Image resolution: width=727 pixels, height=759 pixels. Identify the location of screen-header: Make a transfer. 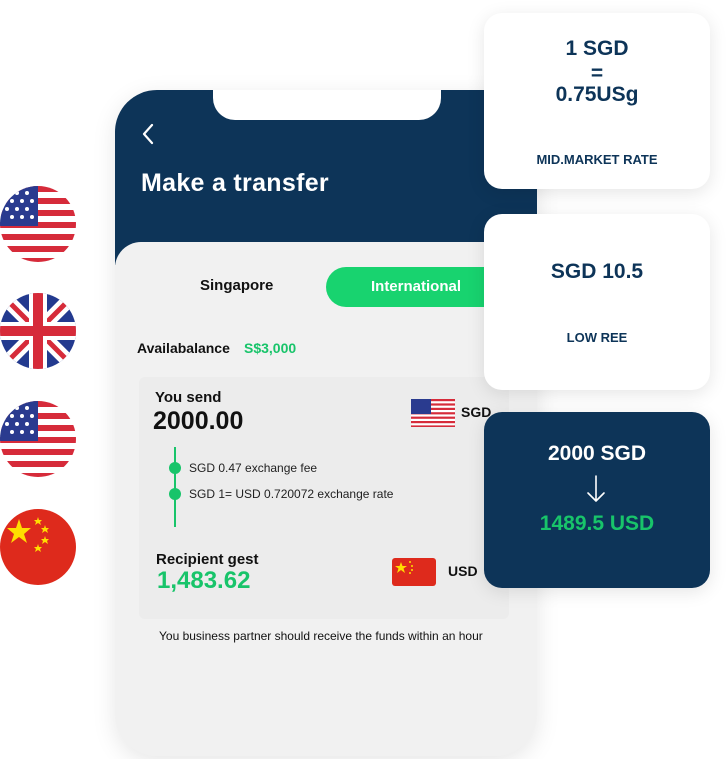
(326, 177).